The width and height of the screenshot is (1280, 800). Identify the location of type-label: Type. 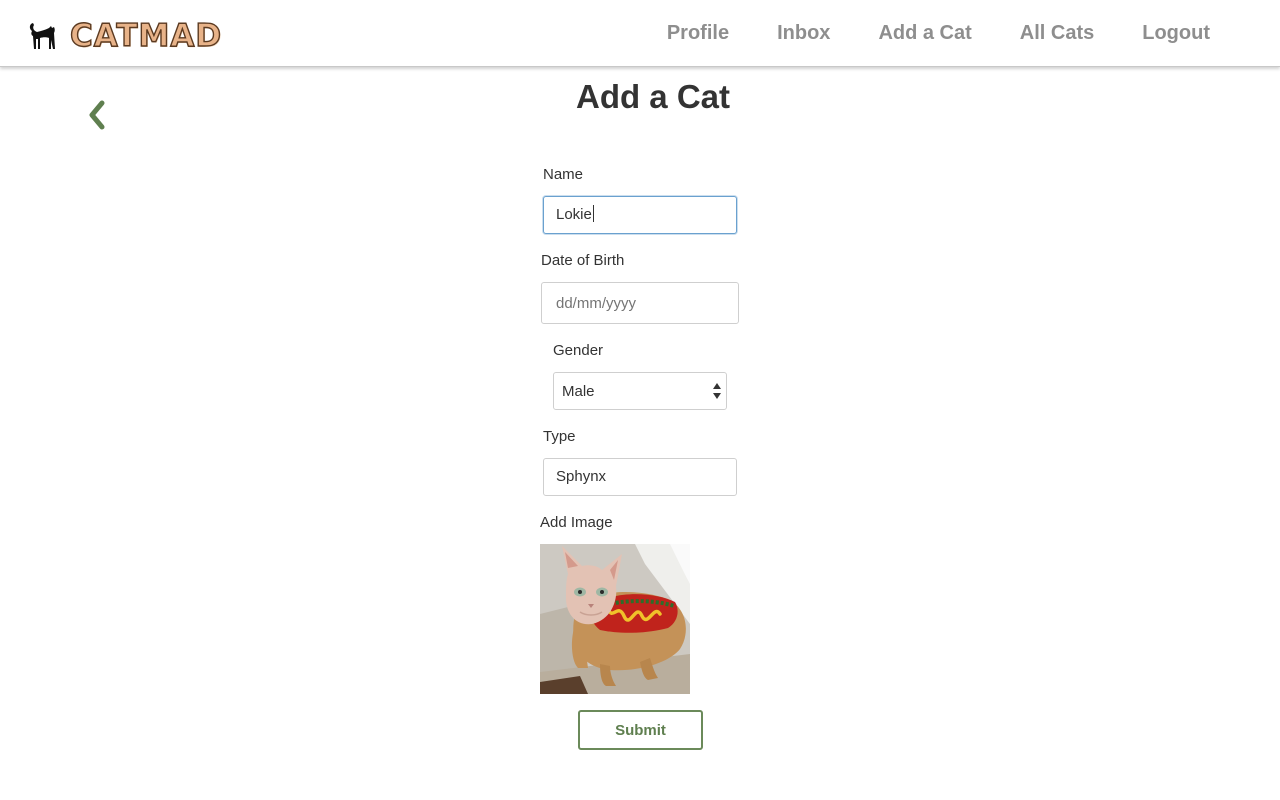
(559, 436).